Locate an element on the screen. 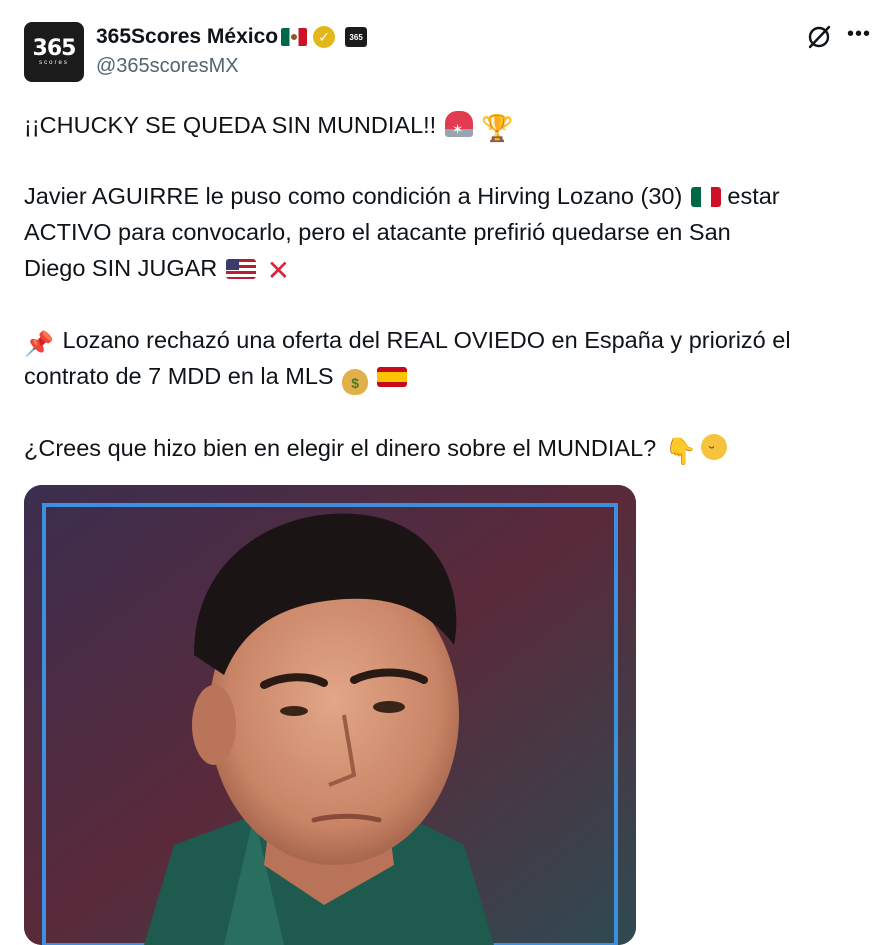 The image size is (881, 945). avatar-logo-subtext: scores is located at coordinates (54, 62).